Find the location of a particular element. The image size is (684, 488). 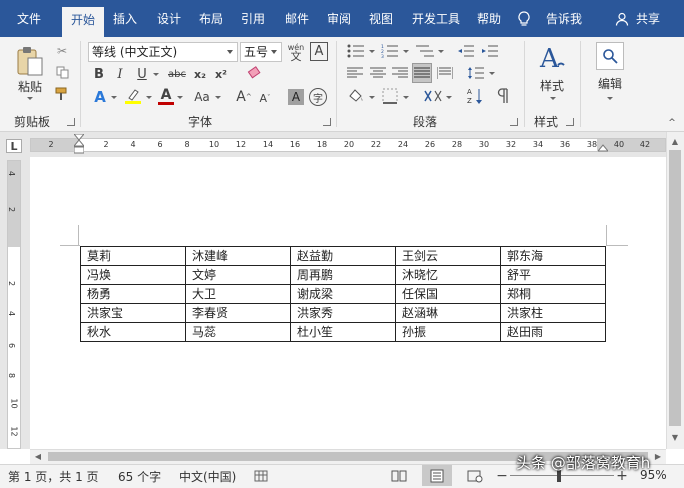

underline-button: U is located at coordinates (142, 74).